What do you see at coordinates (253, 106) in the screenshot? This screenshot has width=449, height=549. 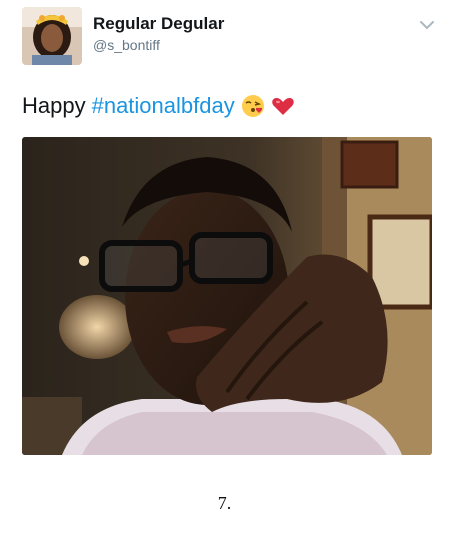 I see `face-blowing-kiss-icon` at bounding box center [253, 106].